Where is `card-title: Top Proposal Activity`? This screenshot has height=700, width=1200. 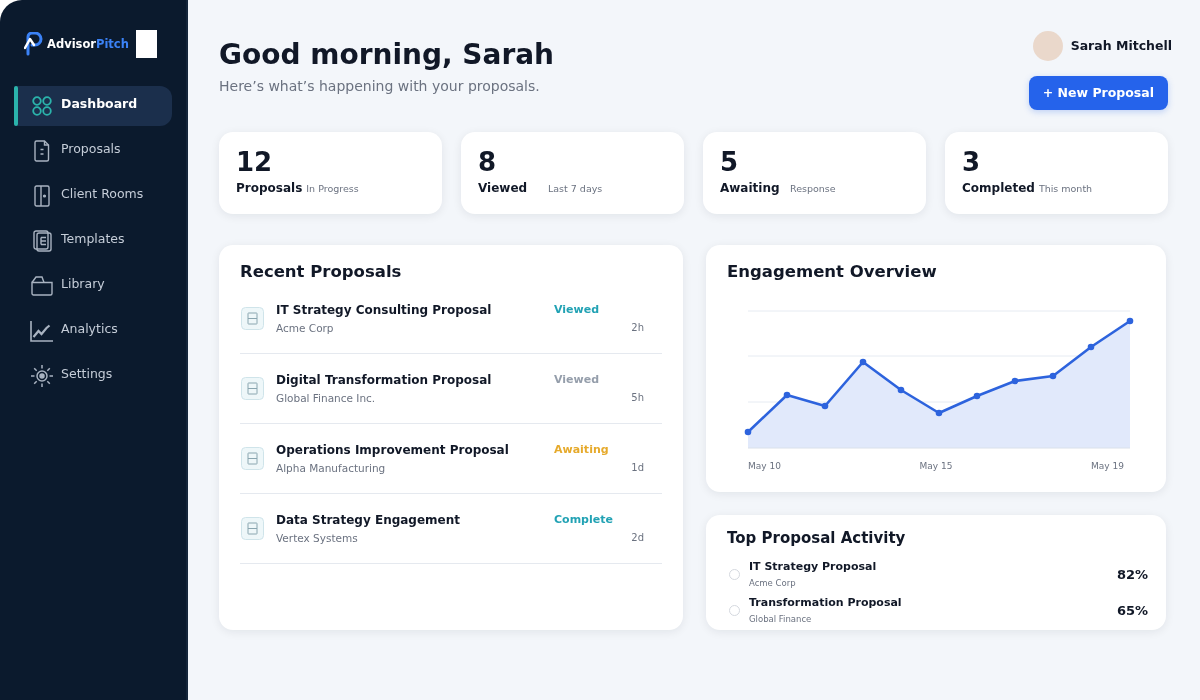 card-title: Top Proposal Activity is located at coordinates (817, 538).